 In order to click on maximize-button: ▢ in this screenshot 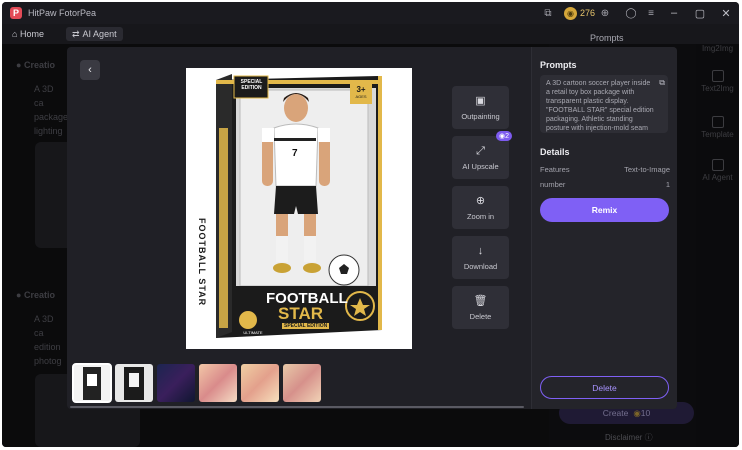, I will do `click(700, 13)`.